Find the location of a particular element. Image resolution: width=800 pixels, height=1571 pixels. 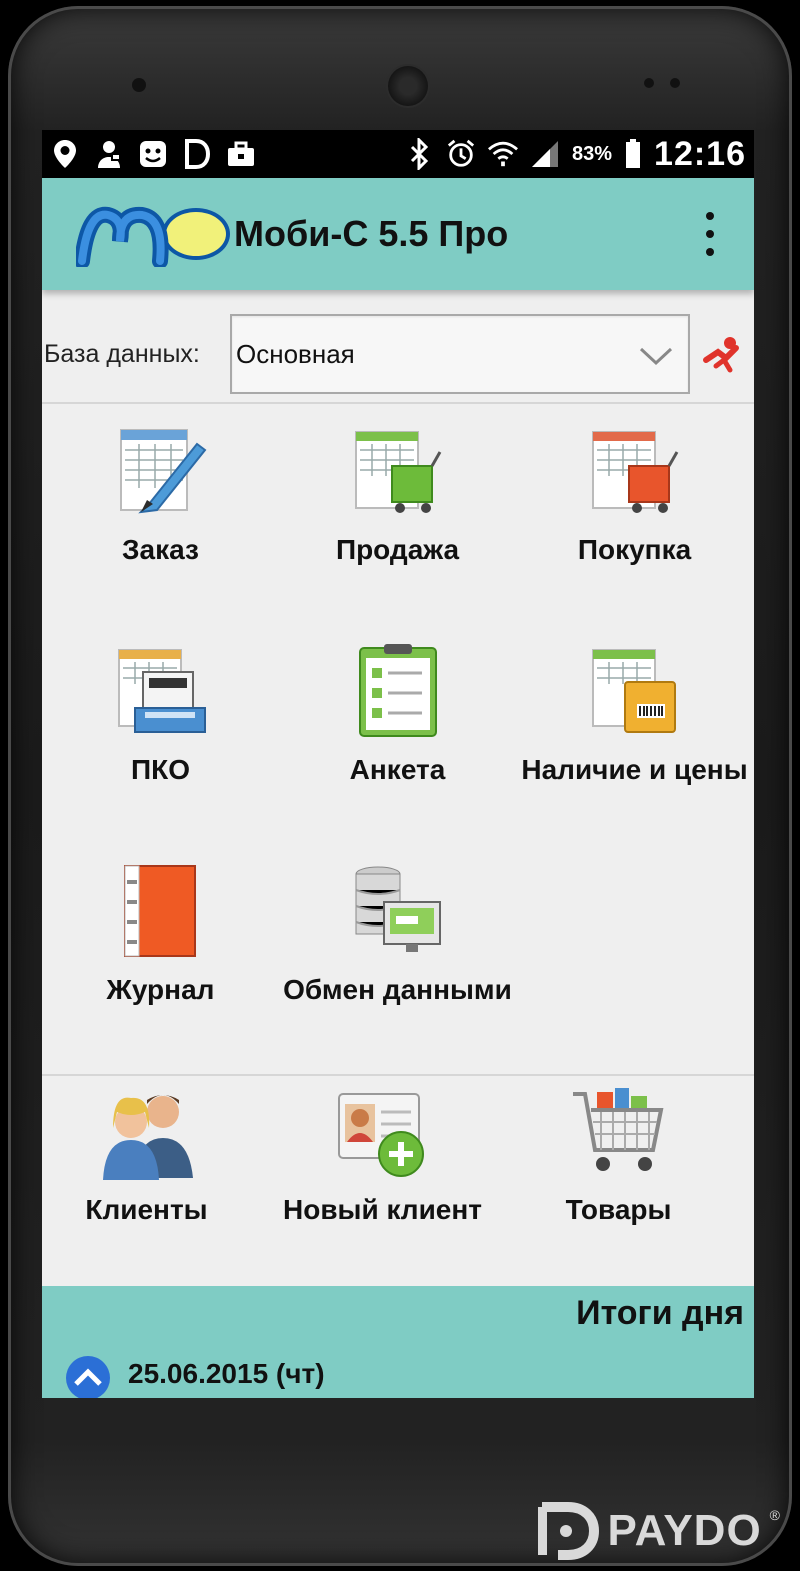

menu-item-label: Анкета is located at coordinates (397, 769).